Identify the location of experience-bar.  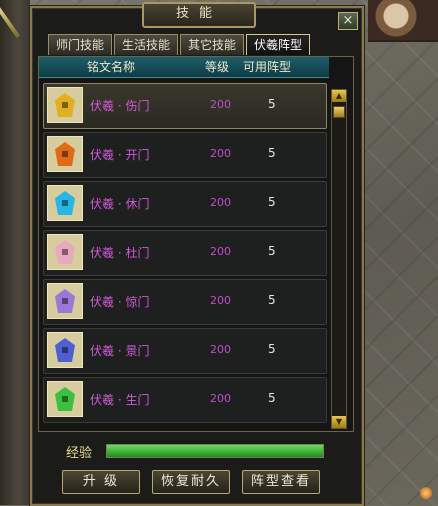
(215, 451).